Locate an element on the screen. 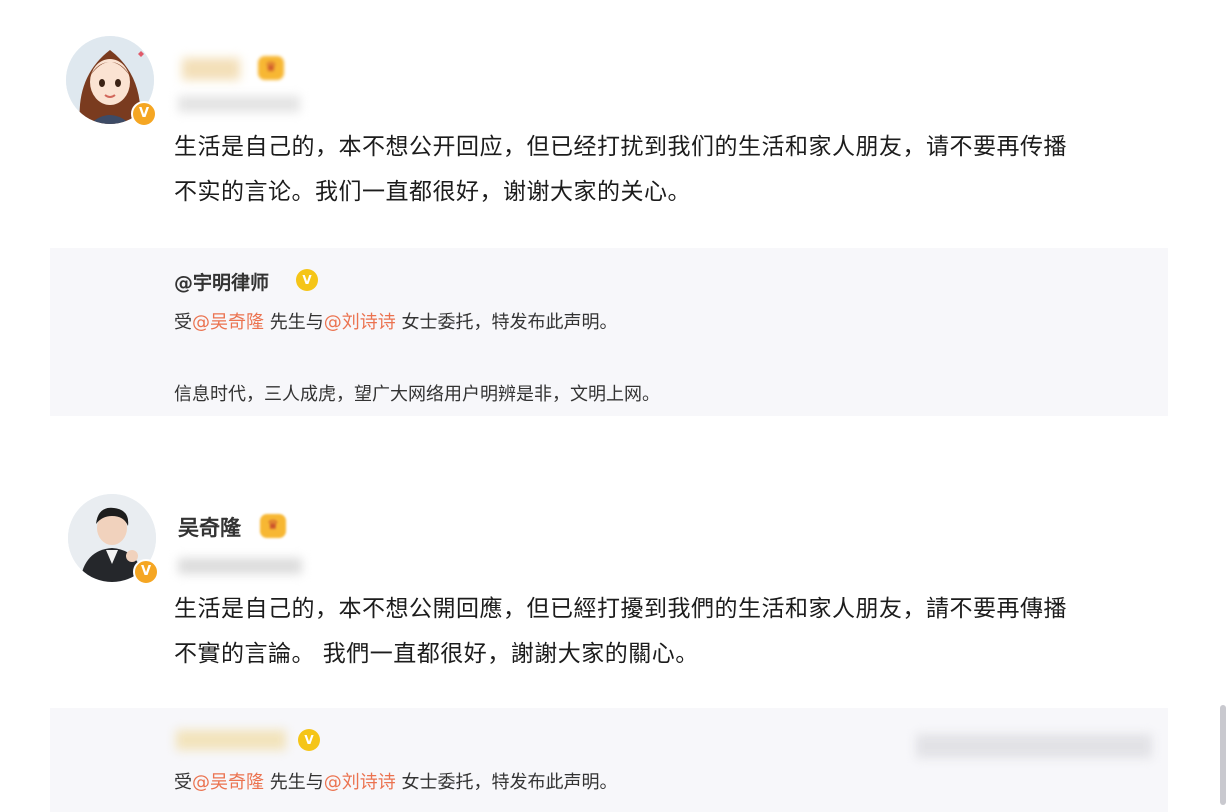  author-name-blurred is located at coordinates (211, 69).